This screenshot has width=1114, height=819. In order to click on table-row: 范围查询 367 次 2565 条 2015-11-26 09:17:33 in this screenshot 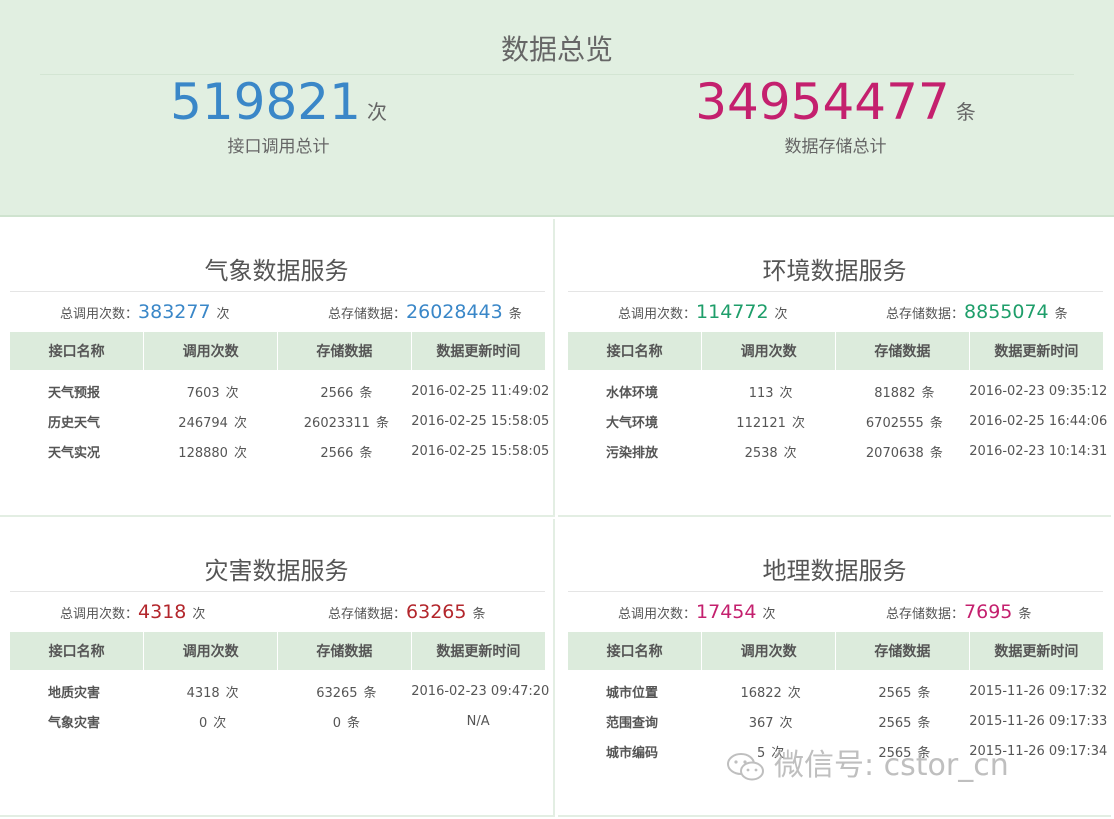, I will do `click(837, 721)`.